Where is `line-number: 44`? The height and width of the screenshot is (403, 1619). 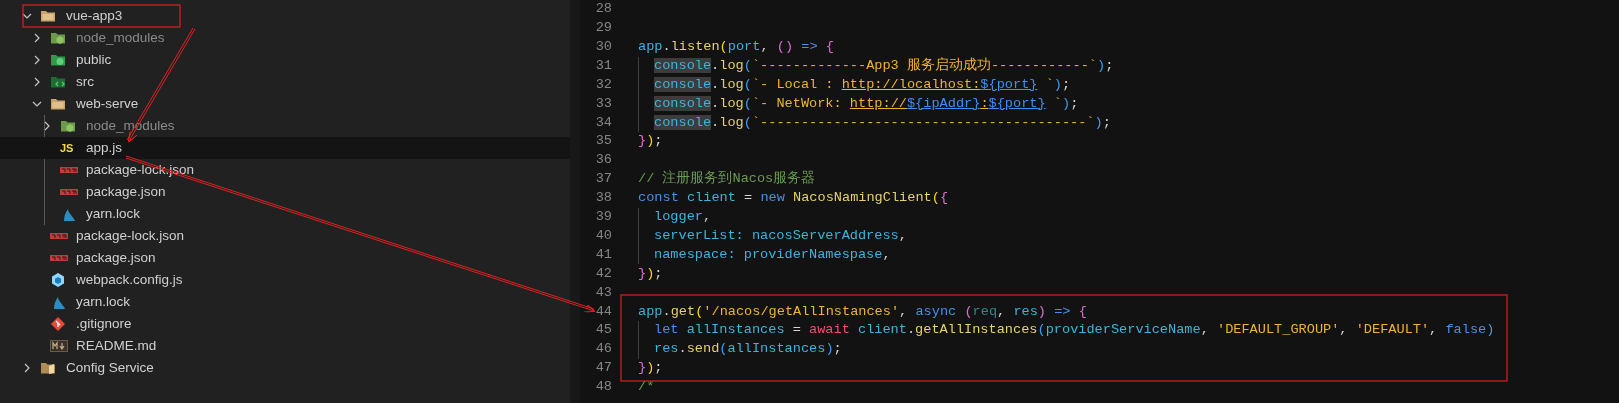
line-number: 44 is located at coordinates (603, 311).